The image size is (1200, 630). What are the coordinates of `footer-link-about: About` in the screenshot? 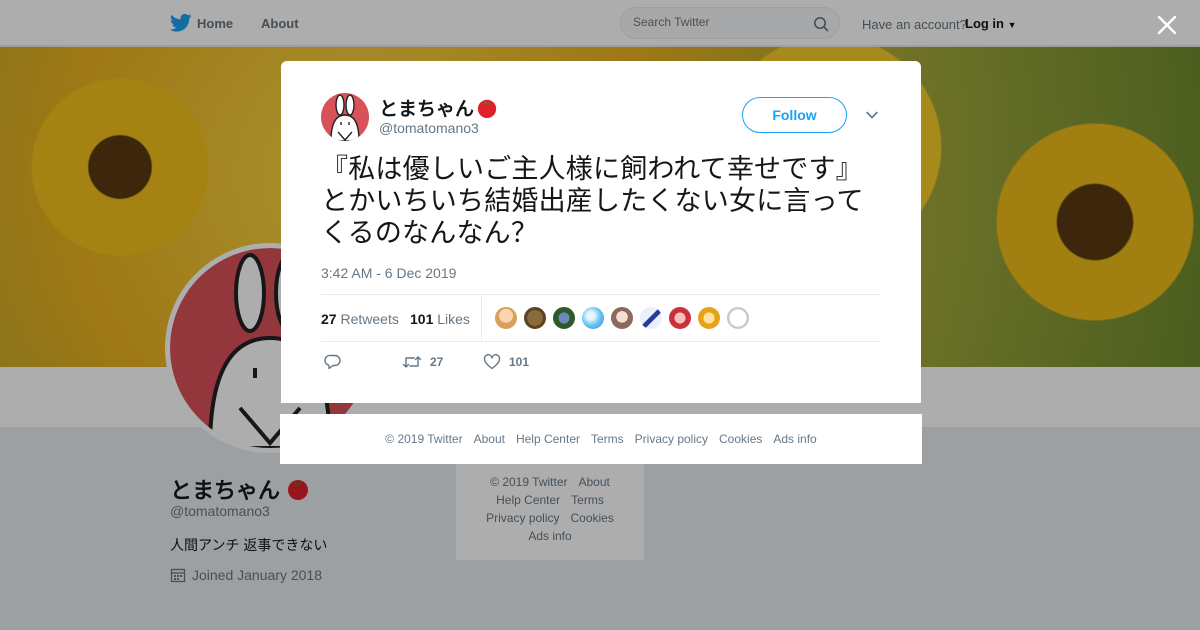 It's located at (489, 439).